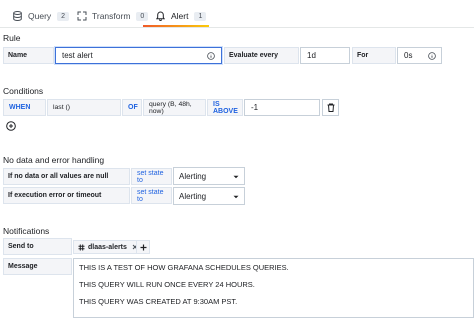 The image size is (474, 318). Describe the element at coordinates (138, 55) in the screenshot. I see `name-input: test alert` at that location.